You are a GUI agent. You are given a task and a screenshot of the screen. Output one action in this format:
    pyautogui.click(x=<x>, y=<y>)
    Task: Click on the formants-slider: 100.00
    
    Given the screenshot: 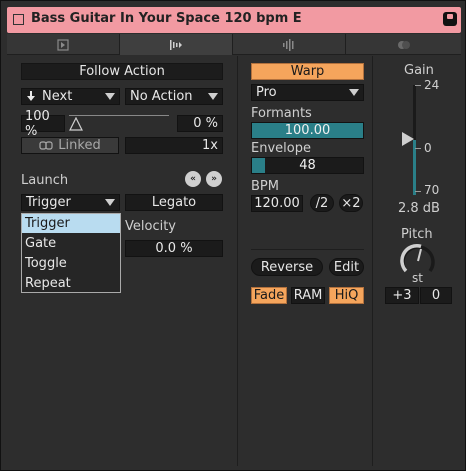 What is the action you would take?
    pyautogui.click(x=307, y=130)
    